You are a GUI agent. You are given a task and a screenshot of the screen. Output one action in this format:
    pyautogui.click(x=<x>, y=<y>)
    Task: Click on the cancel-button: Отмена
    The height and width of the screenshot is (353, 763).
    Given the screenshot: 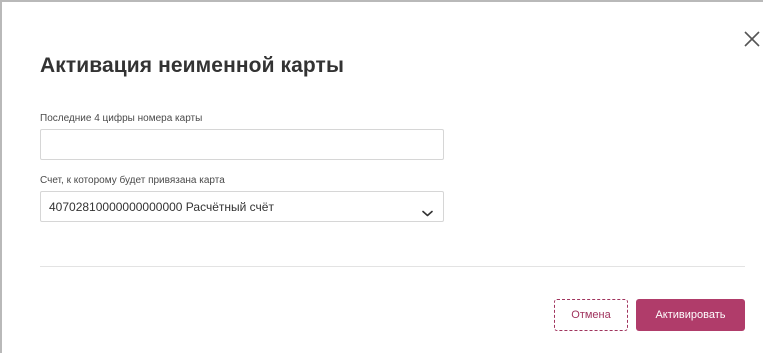 What is the action you would take?
    pyautogui.click(x=591, y=315)
    